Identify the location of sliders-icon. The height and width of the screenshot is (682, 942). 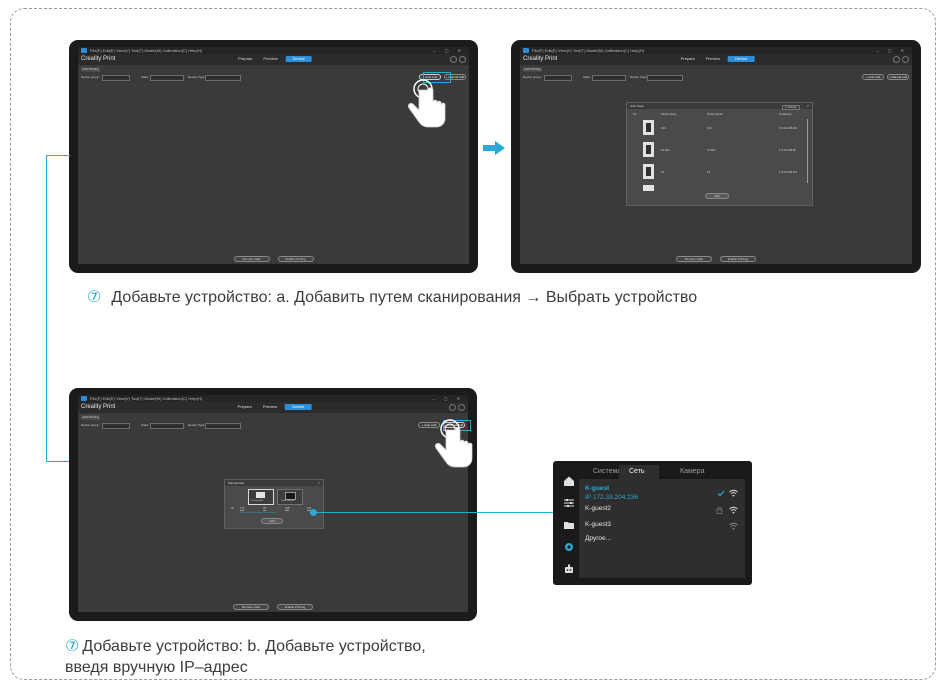
(569, 503).